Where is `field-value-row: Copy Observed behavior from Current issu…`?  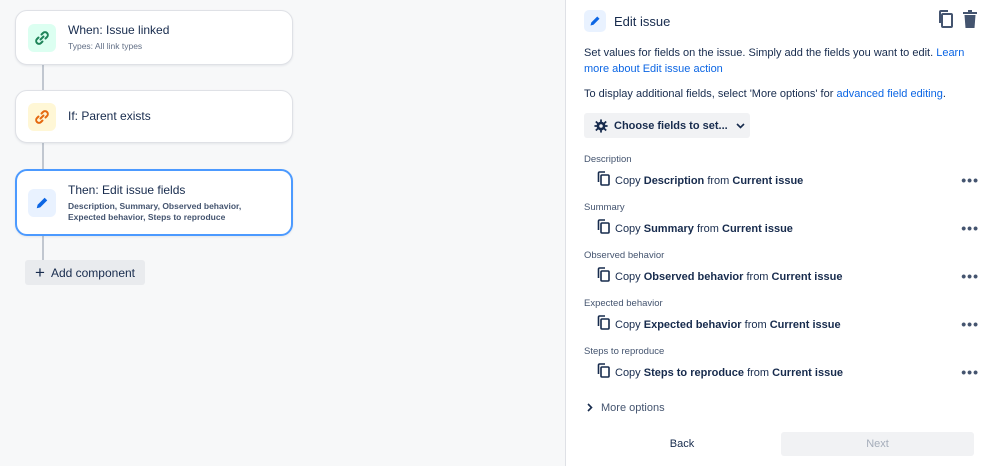
field-value-row: Copy Observed behavior from Current issu… is located at coordinates (781, 277).